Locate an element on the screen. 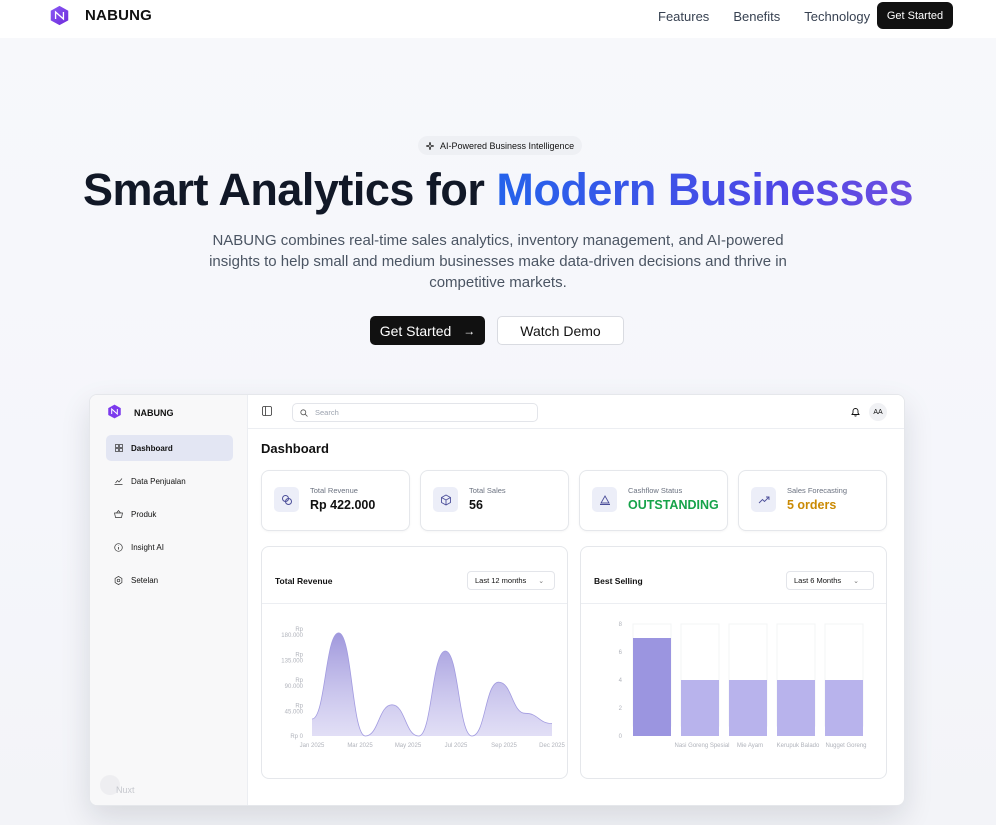  sidebar-item-setelan: Setelan is located at coordinates (169, 580).